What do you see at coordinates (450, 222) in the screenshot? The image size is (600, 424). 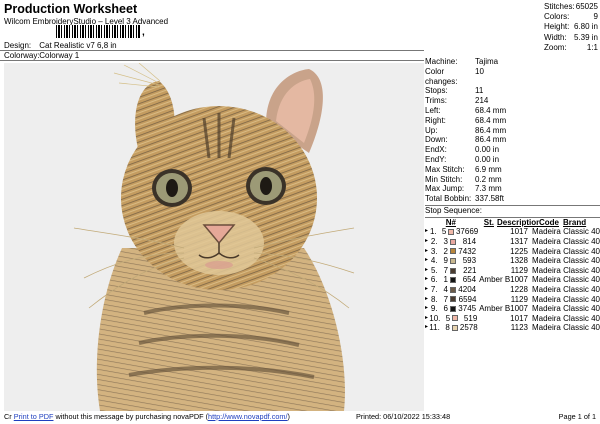 I see `col-n: N#` at bounding box center [450, 222].